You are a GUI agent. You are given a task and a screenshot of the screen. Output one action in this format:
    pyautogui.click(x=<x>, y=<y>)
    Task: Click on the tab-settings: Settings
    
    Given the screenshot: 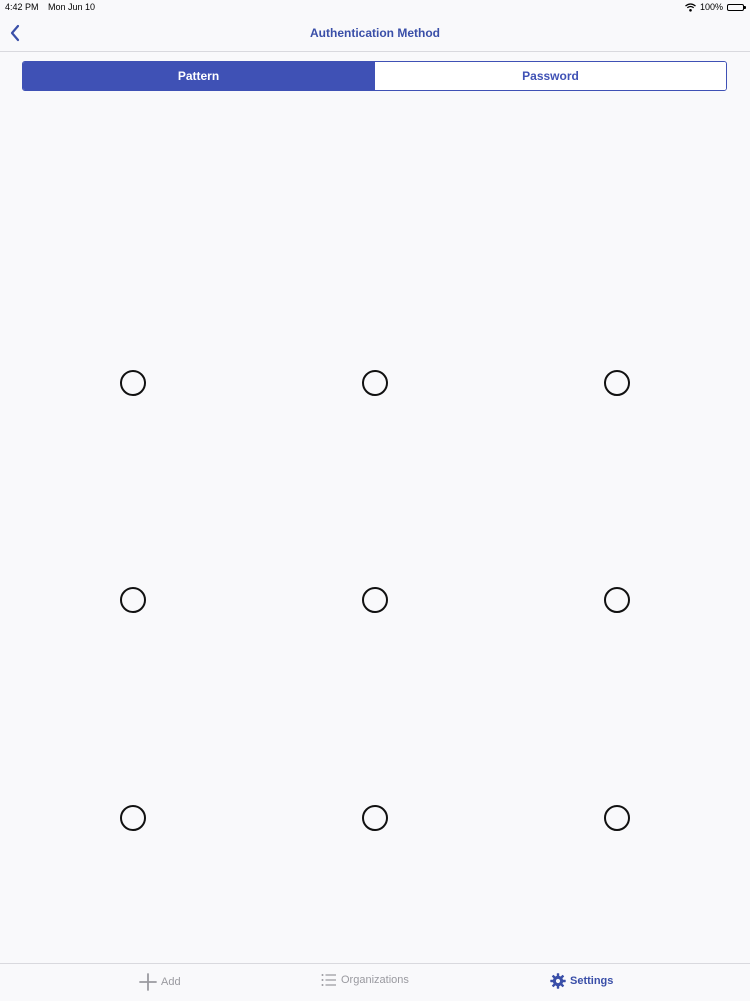 What is the action you would take?
    pyautogui.click(x=581, y=981)
    